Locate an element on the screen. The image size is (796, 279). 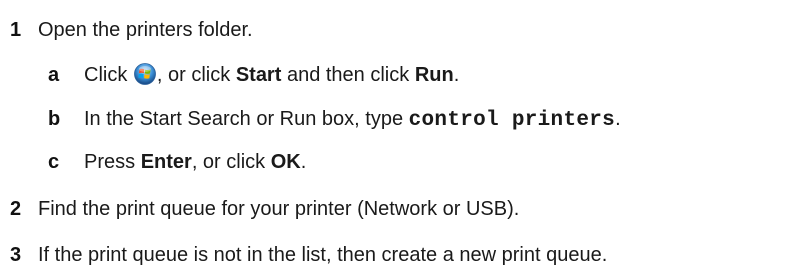
substep-letter: a is located at coordinates (54, 75).